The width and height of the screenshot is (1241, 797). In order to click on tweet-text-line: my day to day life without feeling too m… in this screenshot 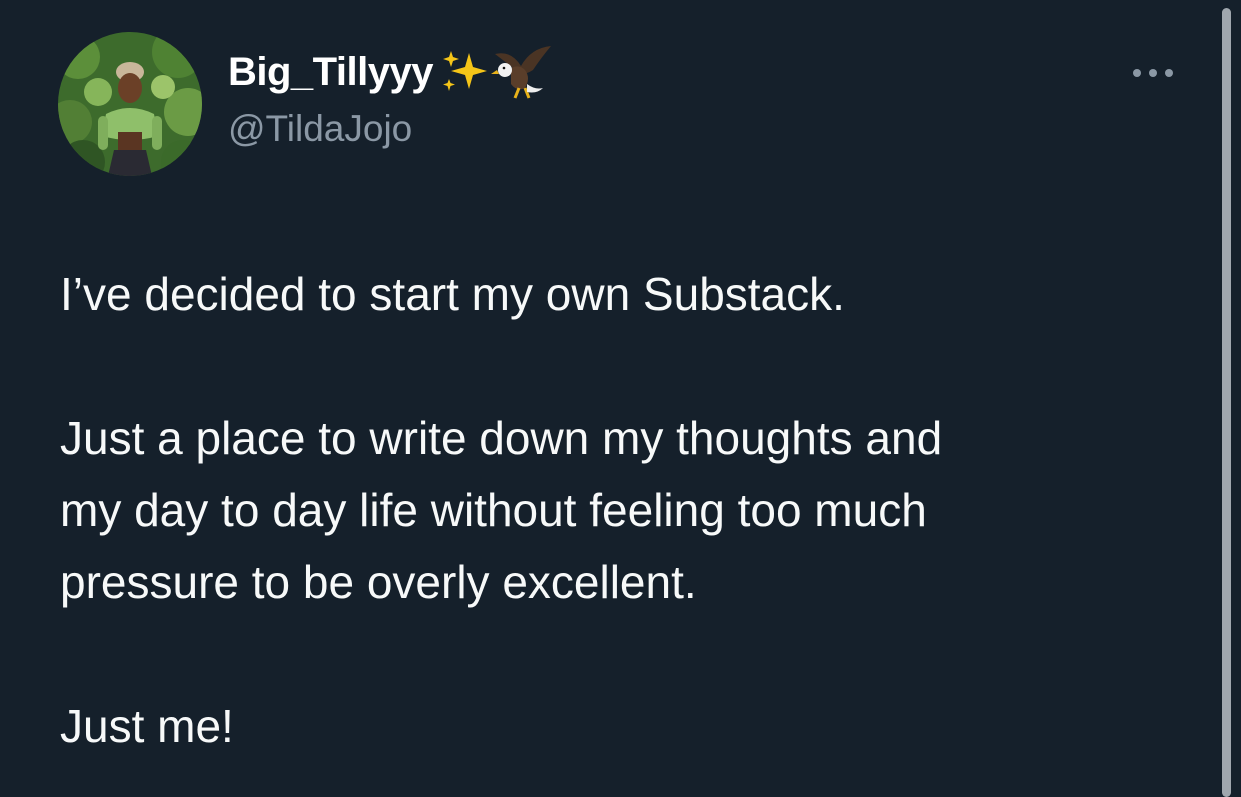, I will do `click(493, 510)`.